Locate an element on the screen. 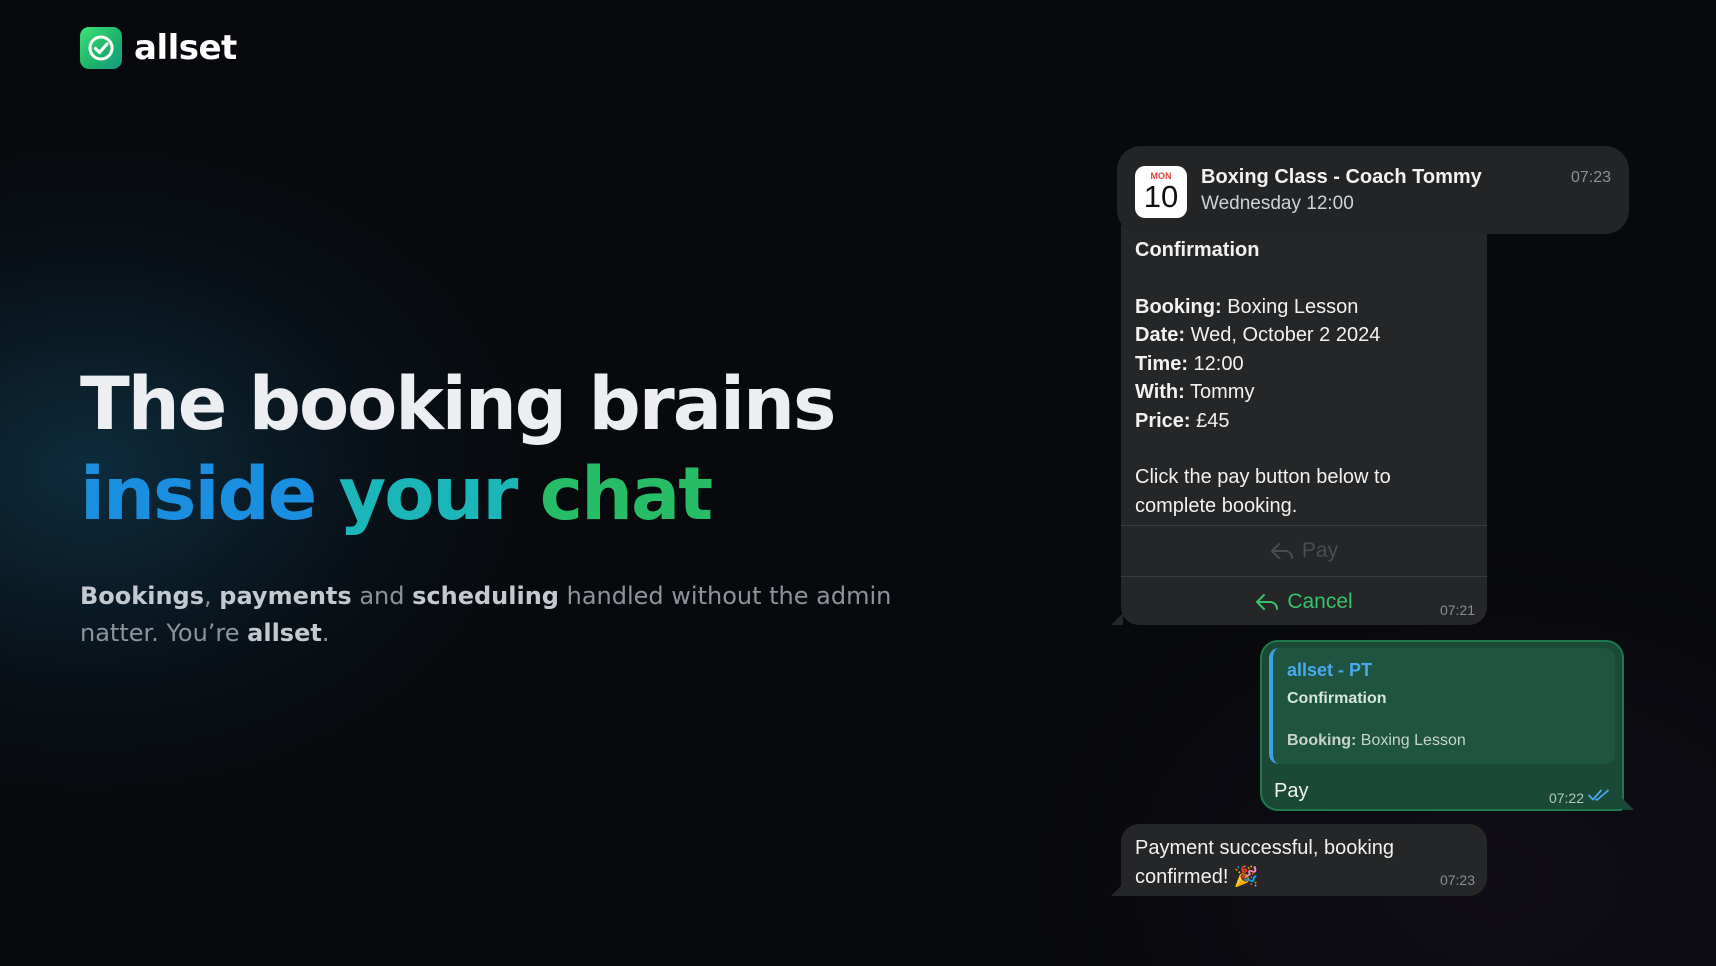 The height and width of the screenshot is (966, 1716). confirmation-row-date: Date: Wed, October 2 2024 is located at coordinates (1305, 335).